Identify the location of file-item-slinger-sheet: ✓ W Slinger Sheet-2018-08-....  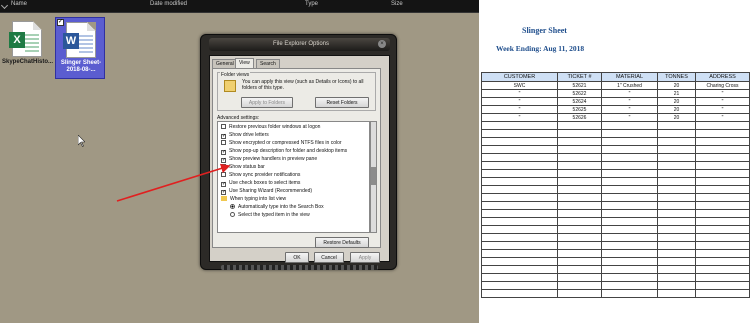
(80, 48).